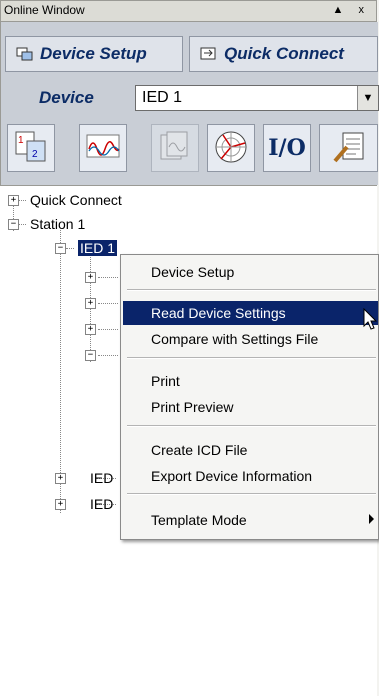  Describe the element at coordinates (44, 10) in the screenshot. I see `window-title: Online Window` at that location.